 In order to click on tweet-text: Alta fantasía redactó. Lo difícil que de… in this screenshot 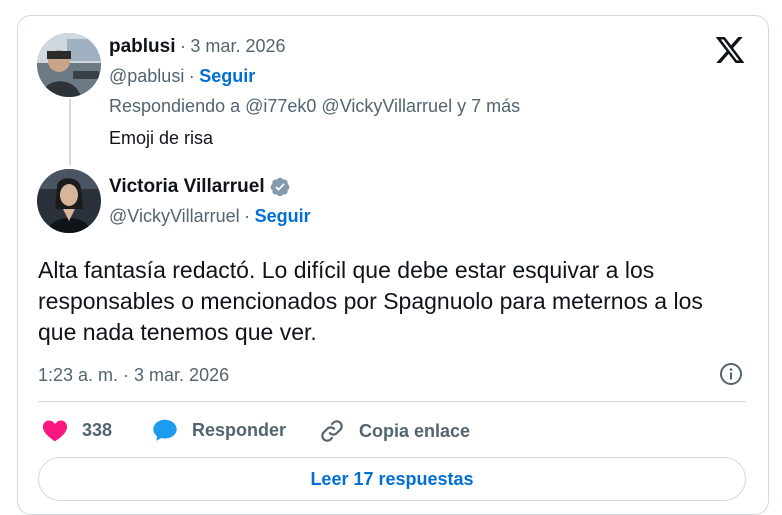, I will do `click(370, 301)`.